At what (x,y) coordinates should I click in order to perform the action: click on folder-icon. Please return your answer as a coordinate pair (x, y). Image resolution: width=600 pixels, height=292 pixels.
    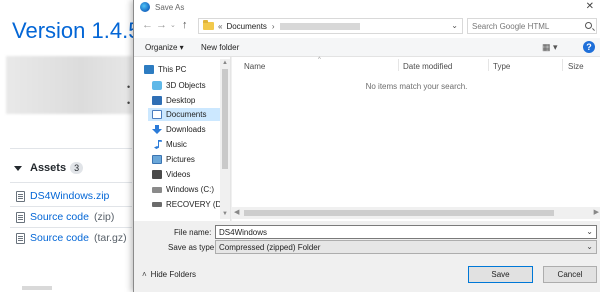
    Looking at the image, I should click on (208, 25).